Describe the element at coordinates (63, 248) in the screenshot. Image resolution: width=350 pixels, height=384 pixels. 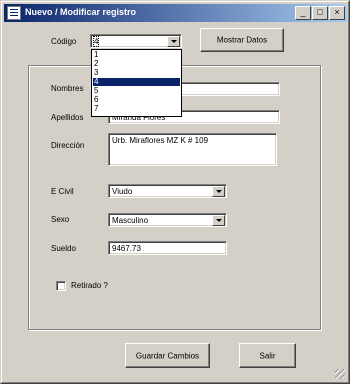
I see `sueldo-label: Sueldo` at that location.